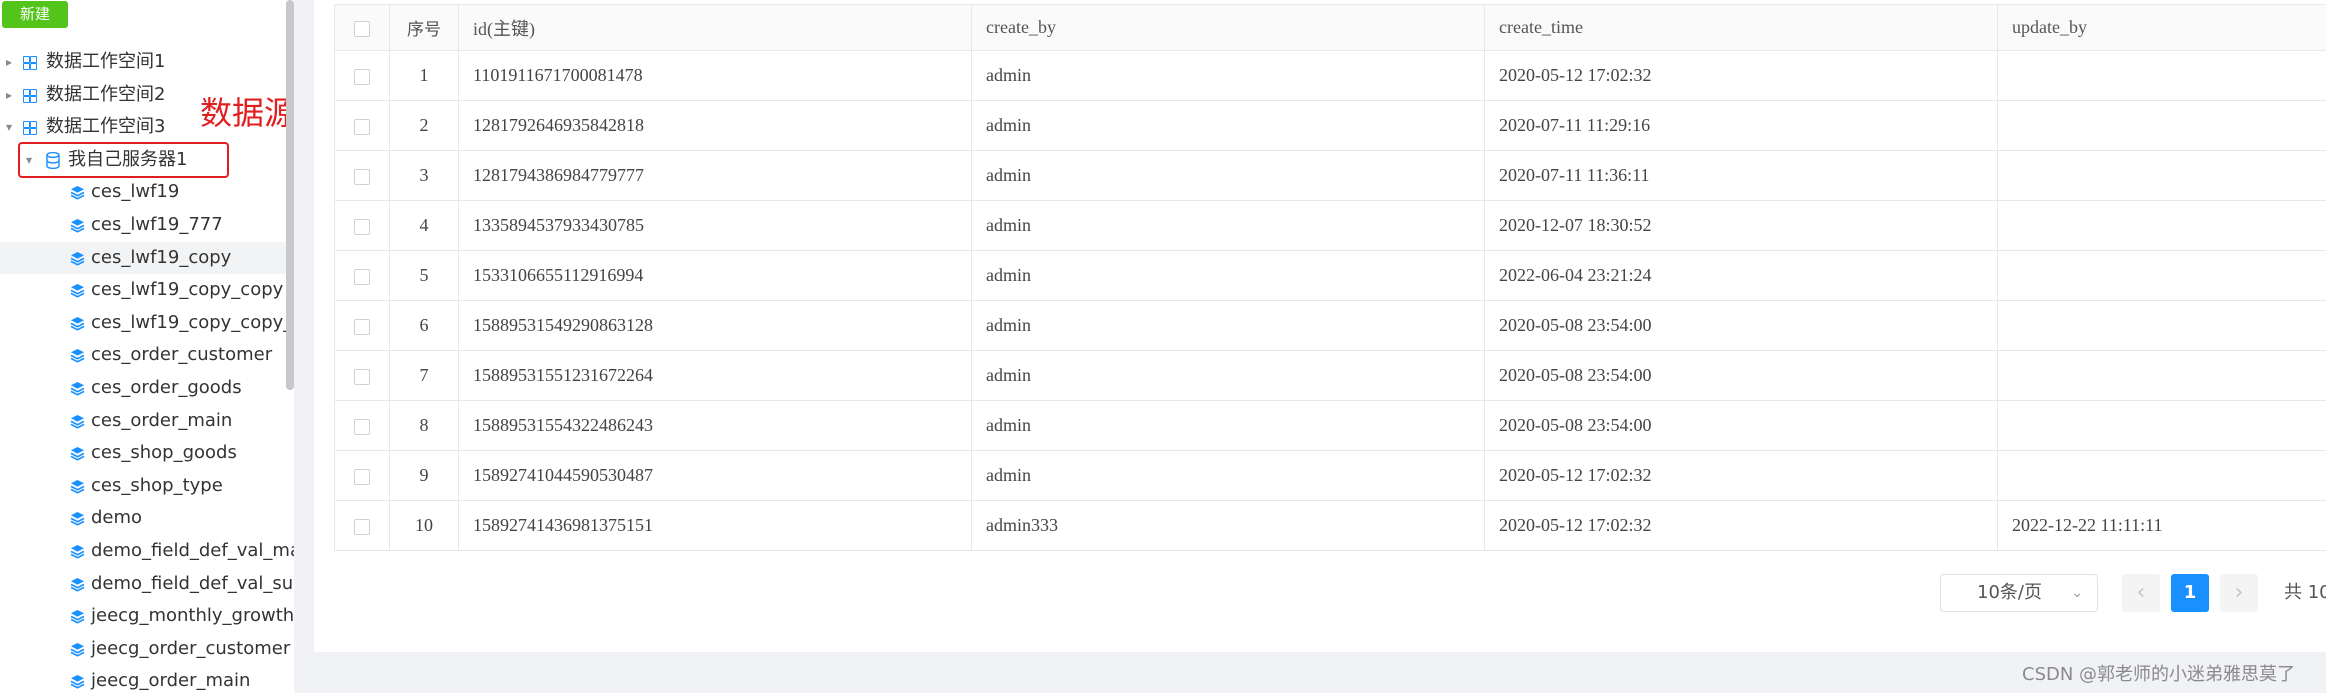  I want to click on tree-table-item: jeecg_order_customer, so click(147, 649).